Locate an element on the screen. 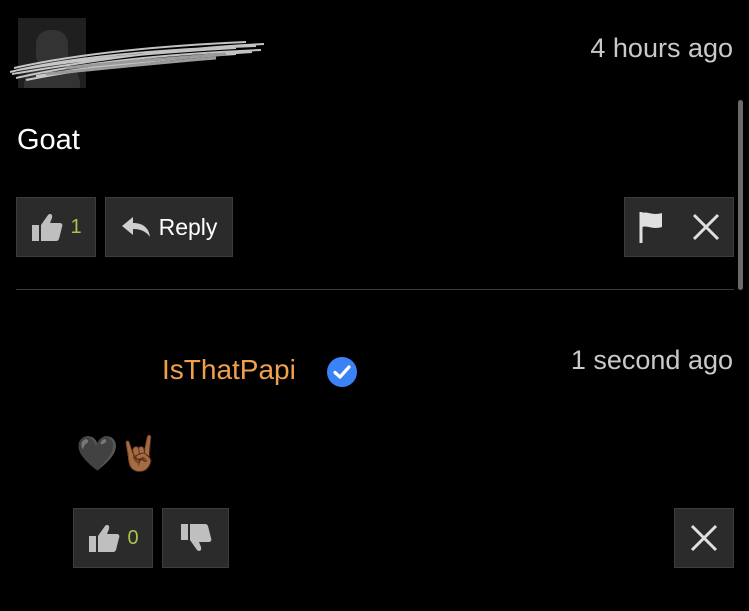 Image resolution: width=749 pixels, height=611 pixels. reply-button: Reply is located at coordinates (169, 227).